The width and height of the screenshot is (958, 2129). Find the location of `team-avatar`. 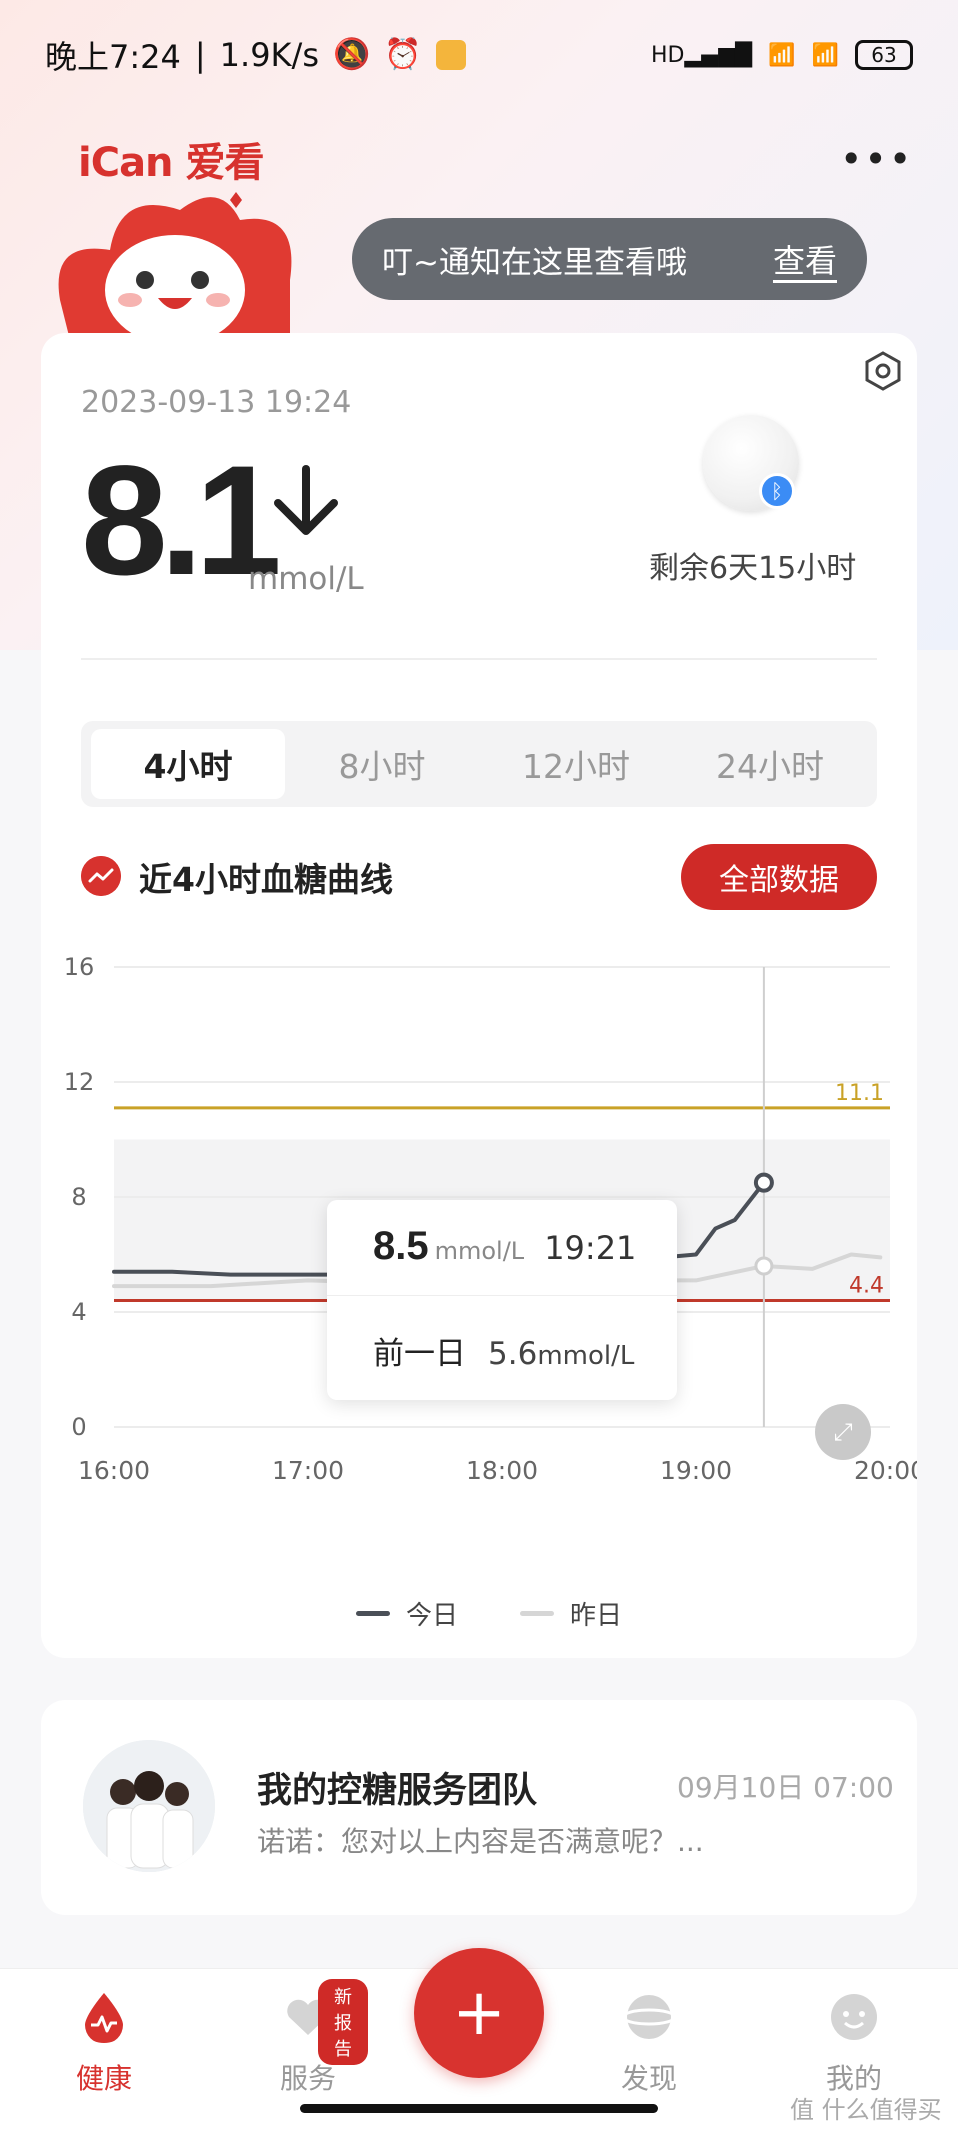

team-avatar is located at coordinates (149, 1806).